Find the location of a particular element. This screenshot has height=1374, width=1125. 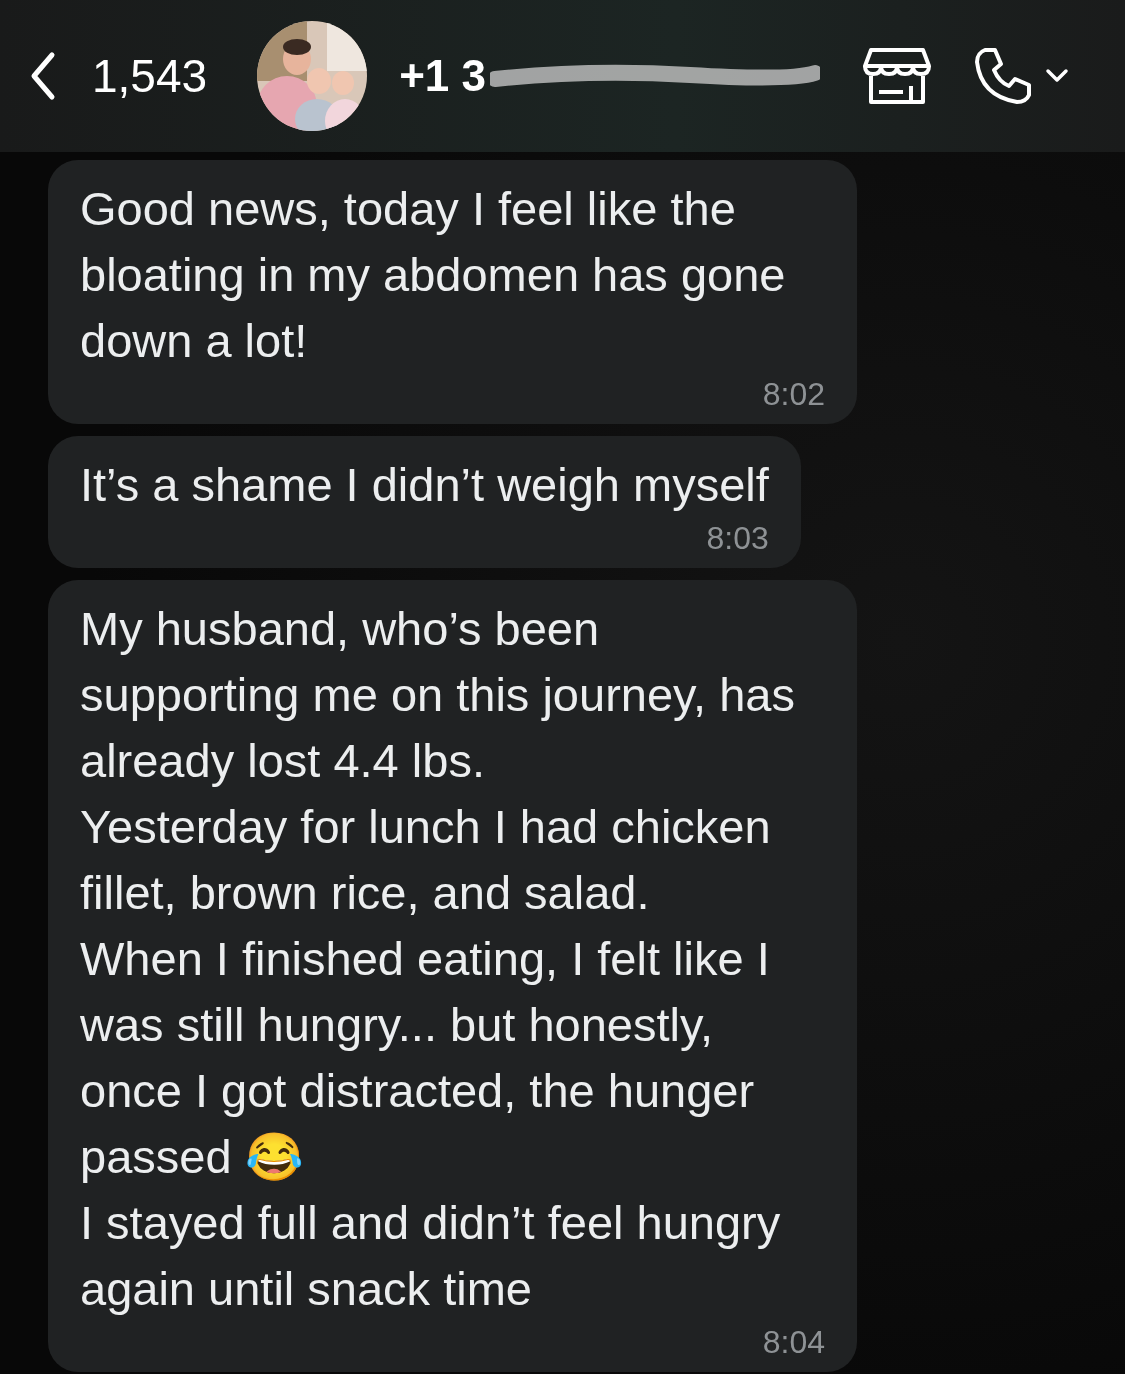

unread-count: 1,543 is located at coordinates (150, 76).